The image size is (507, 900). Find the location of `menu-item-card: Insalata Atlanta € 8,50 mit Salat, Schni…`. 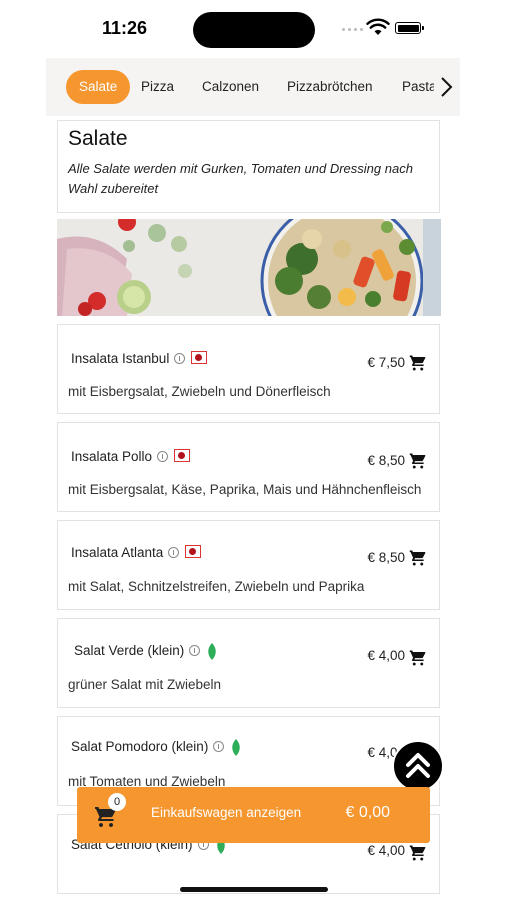

menu-item-card: Insalata Atlanta € 8,50 mit Salat, Schni… is located at coordinates (248, 565).